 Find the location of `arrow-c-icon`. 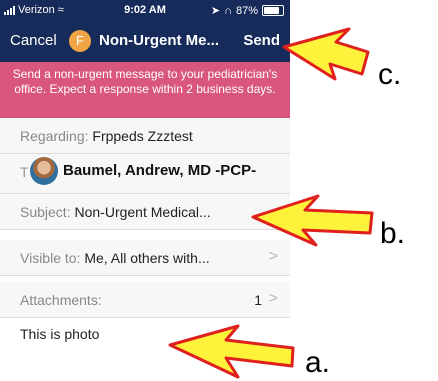

arrow-c-icon is located at coordinates (326, 54).